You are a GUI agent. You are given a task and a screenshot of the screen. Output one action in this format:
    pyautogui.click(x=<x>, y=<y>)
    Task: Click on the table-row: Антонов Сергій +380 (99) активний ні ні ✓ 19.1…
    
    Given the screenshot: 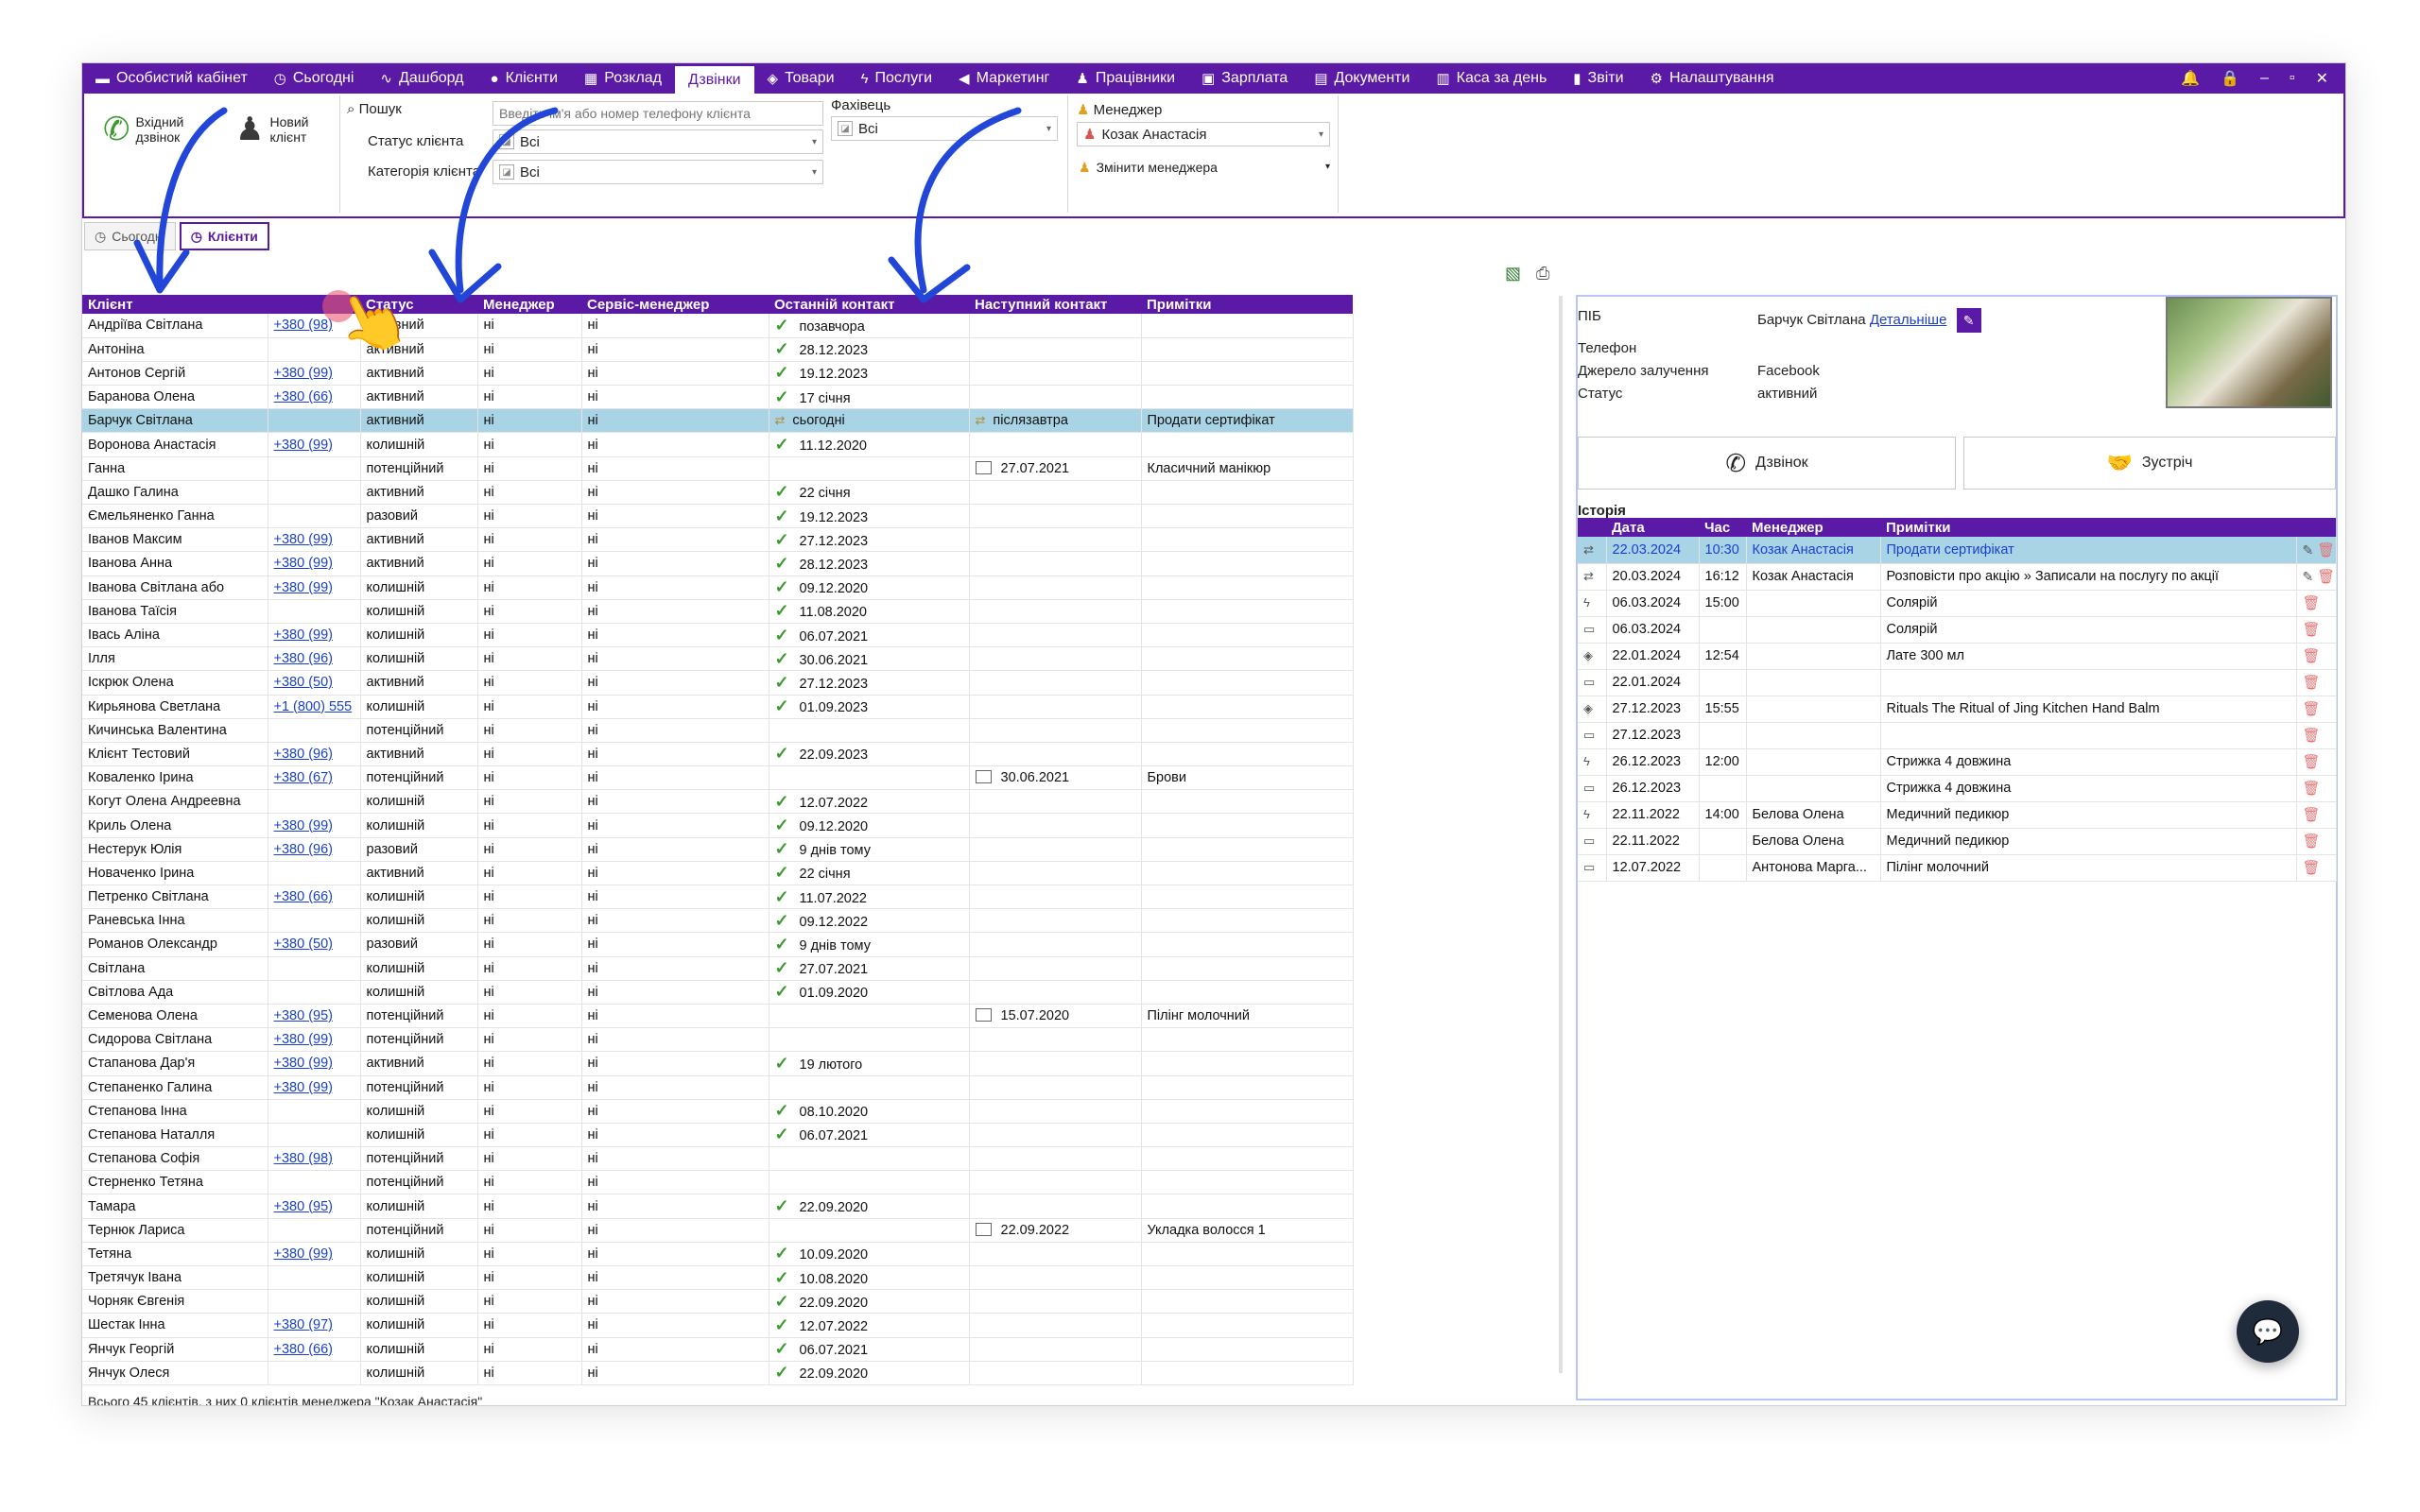 What is the action you would take?
    pyautogui.click(x=718, y=374)
    